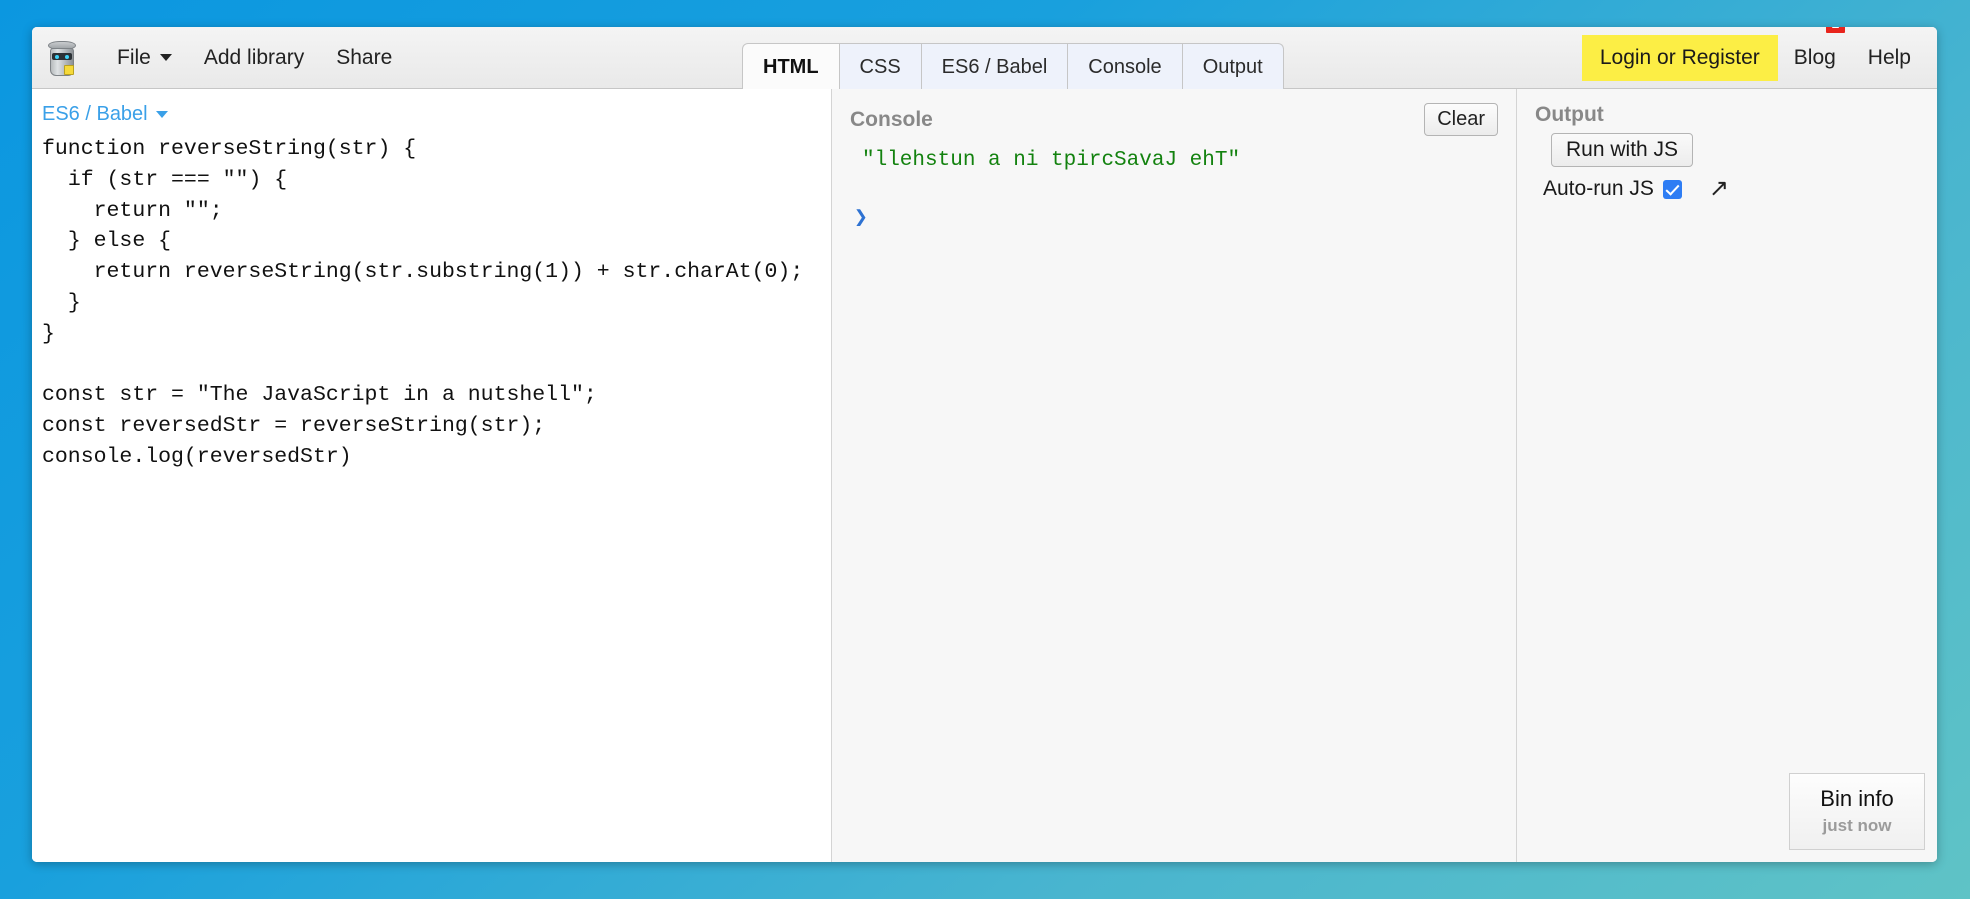 This screenshot has height=899, width=1970. Describe the element at coordinates (891, 119) in the screenshot. I see `console-title: Console` at that location.